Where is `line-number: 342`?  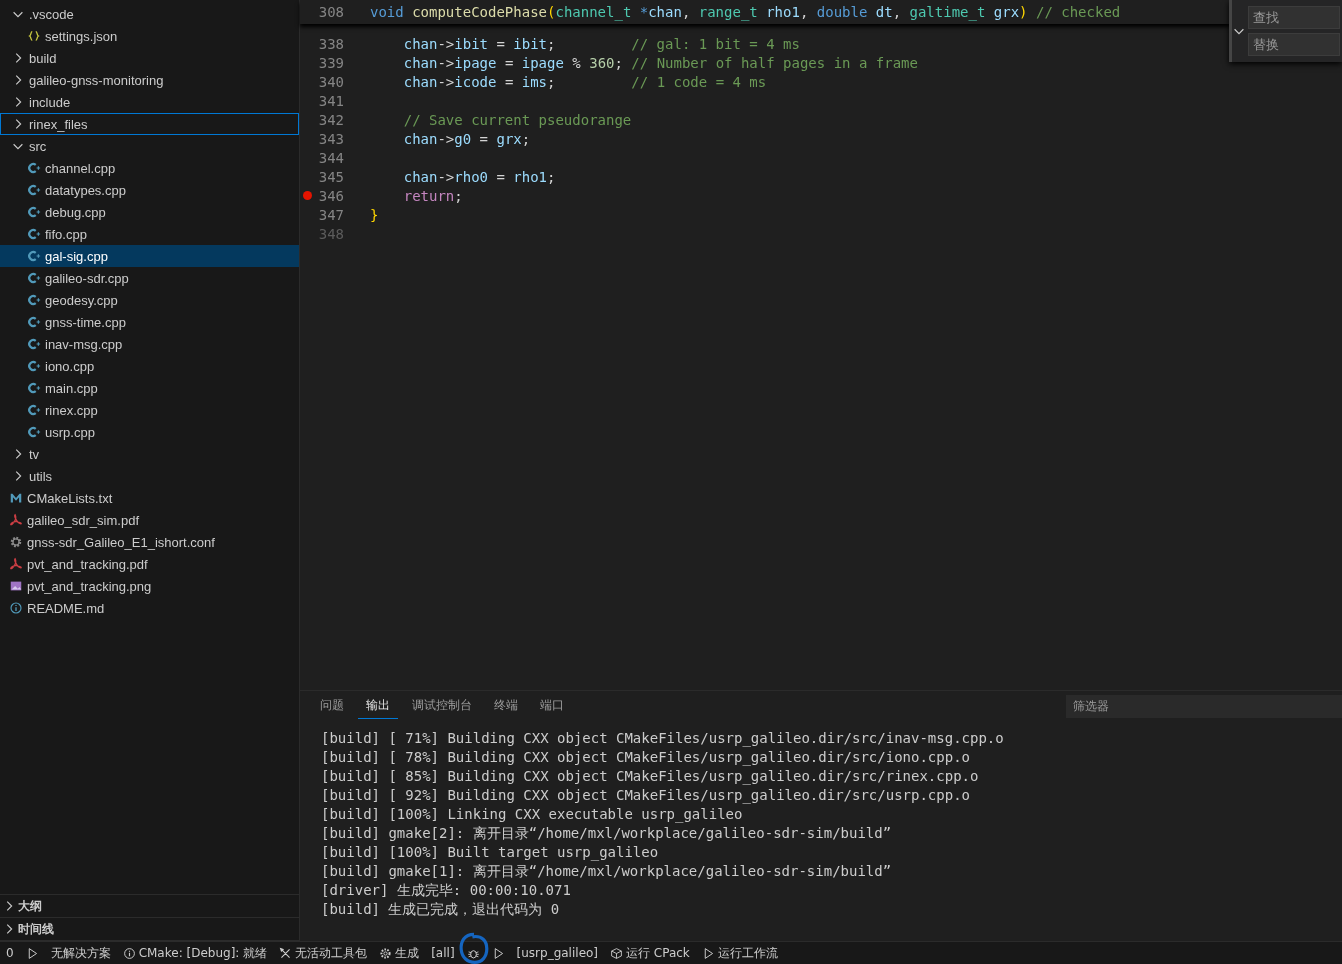 line-number: 342 is located at coordinates (330, 119).